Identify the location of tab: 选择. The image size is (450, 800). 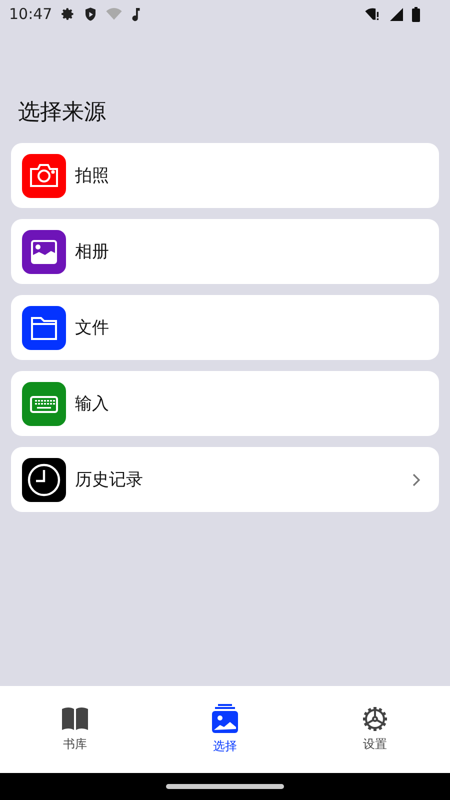
(225, 729).